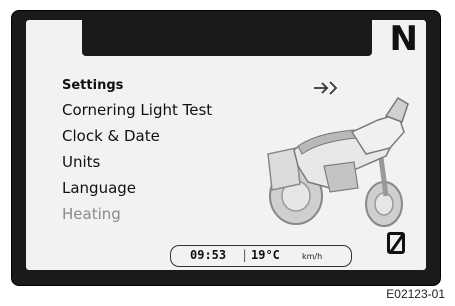 This screenshot has width=455, height=306. What do you see at coordinates (81, 162) in the screenshot?
I see `menu-item-units: Units` at bounding box center [81, 162].